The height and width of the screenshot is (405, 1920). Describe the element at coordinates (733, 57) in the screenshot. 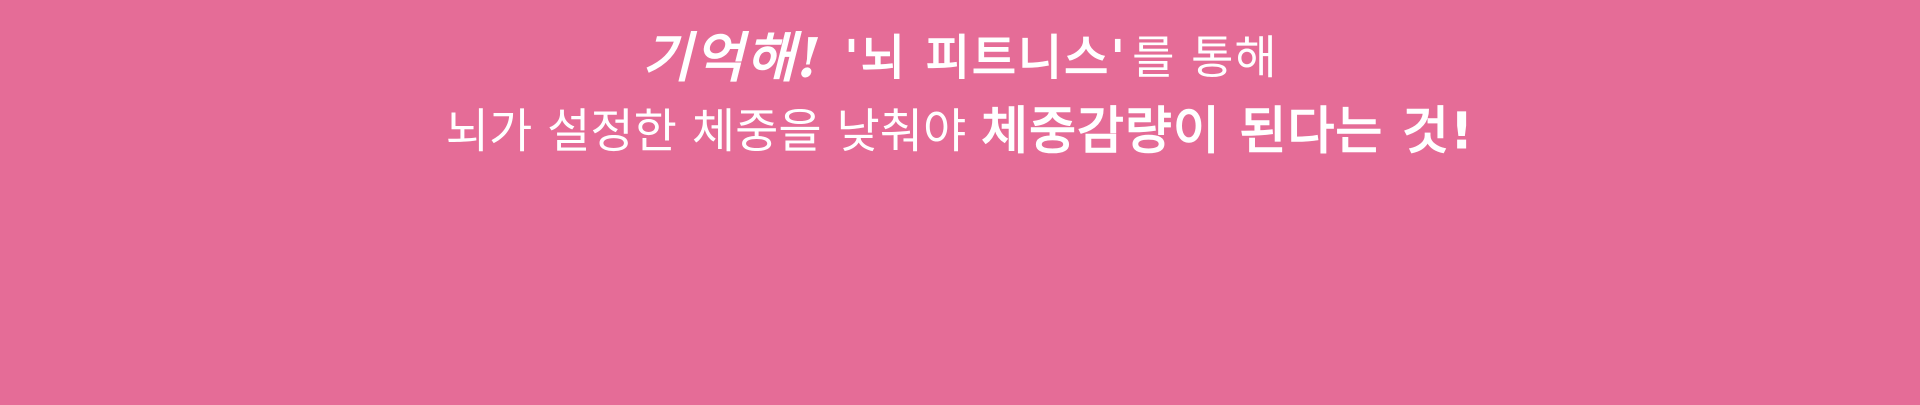

I see `handwritten-remember-text: 기억해!` at that location.